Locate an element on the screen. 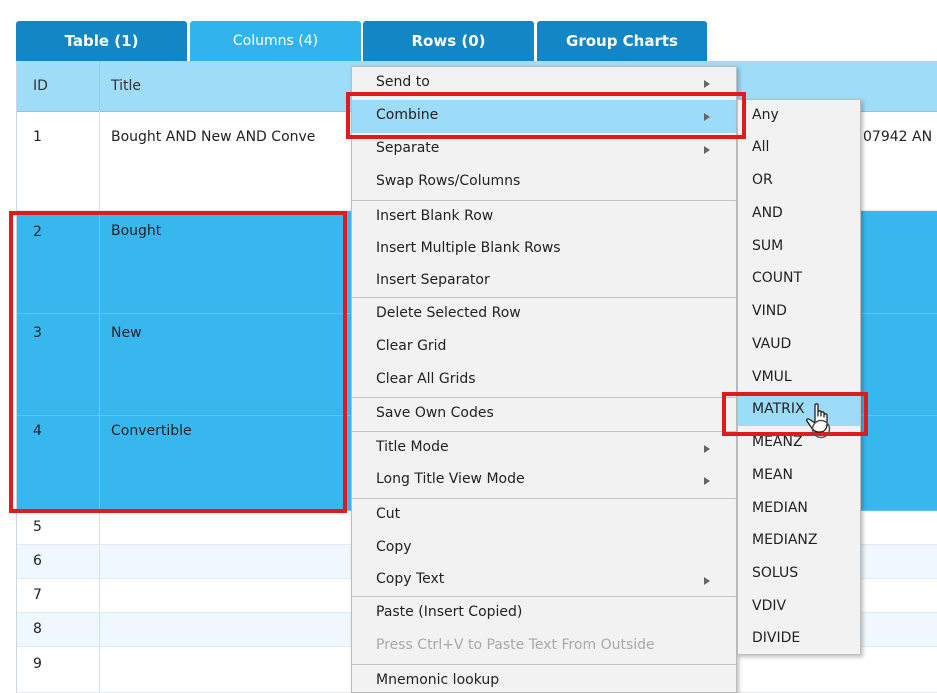  menu-item-delete-selected-row: Delete Selected Row is located at coordinates (544, 313).